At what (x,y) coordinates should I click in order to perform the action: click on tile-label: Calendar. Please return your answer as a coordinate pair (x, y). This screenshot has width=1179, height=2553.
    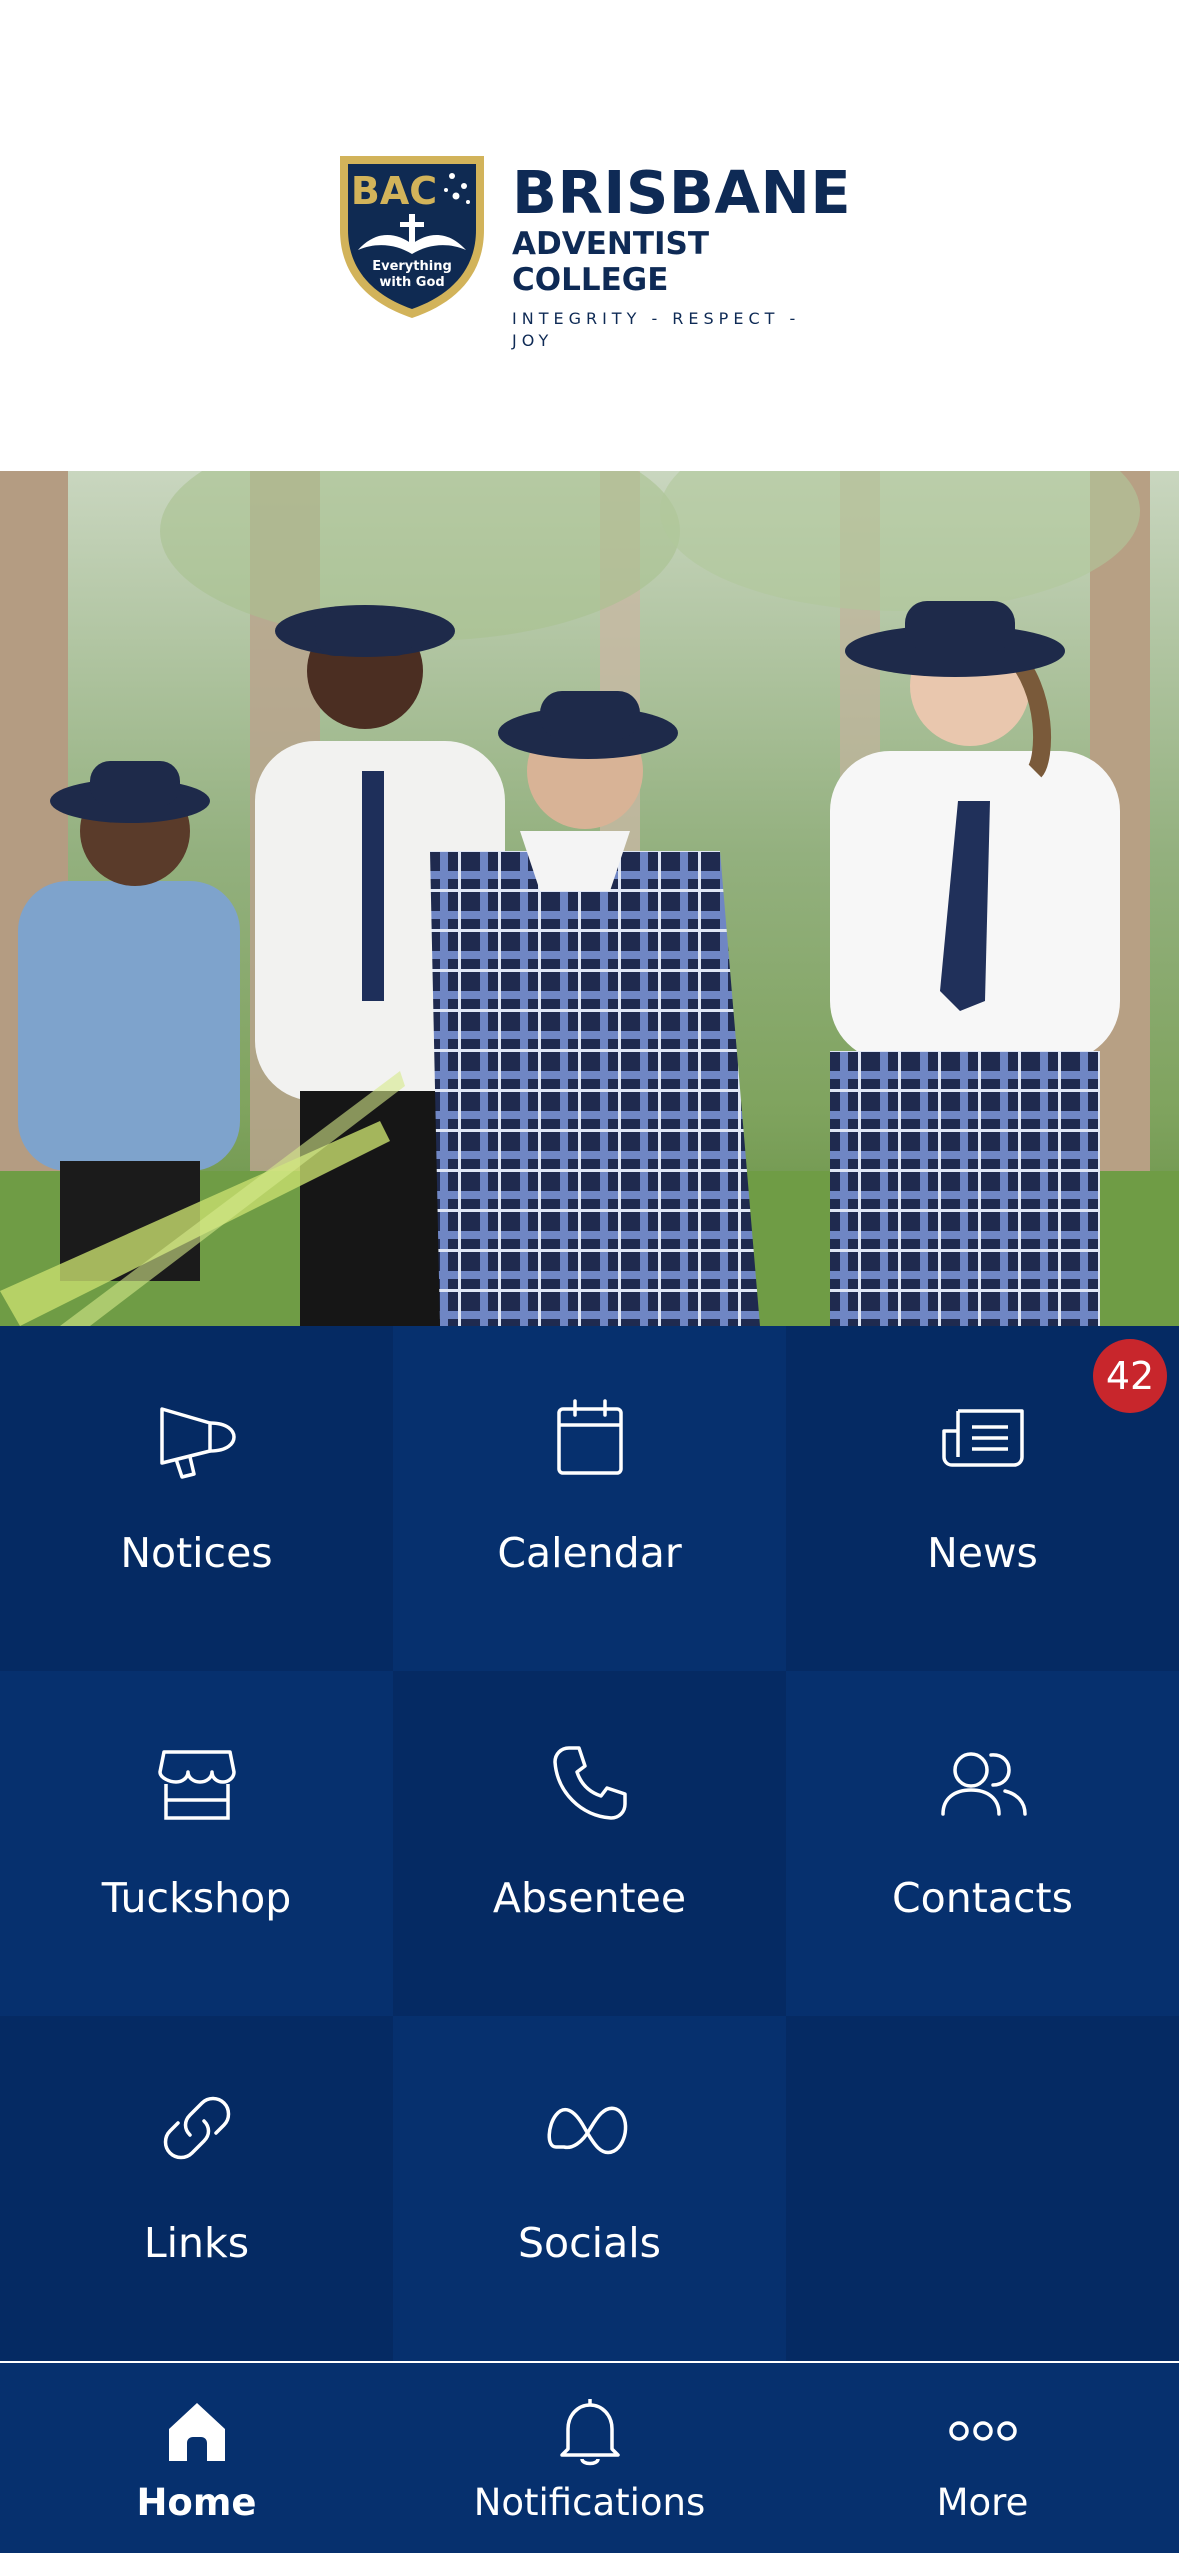
    Looking at the image, I should click on (589, 1553).